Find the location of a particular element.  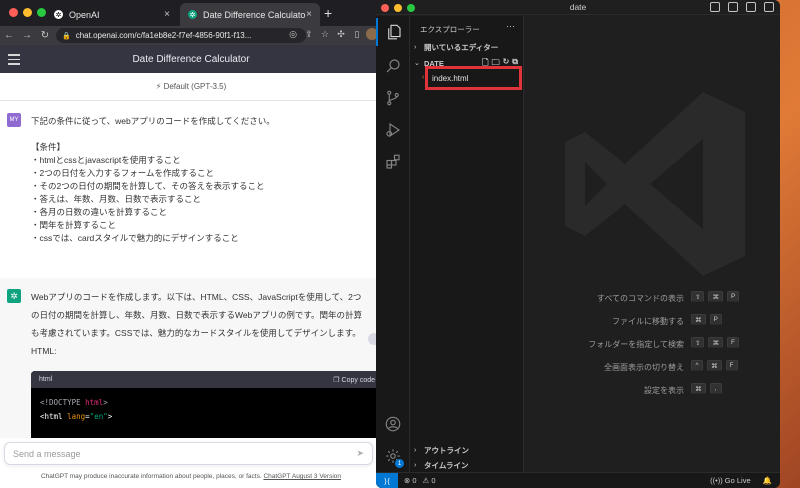

message-line is located at coordinates (203, 134).